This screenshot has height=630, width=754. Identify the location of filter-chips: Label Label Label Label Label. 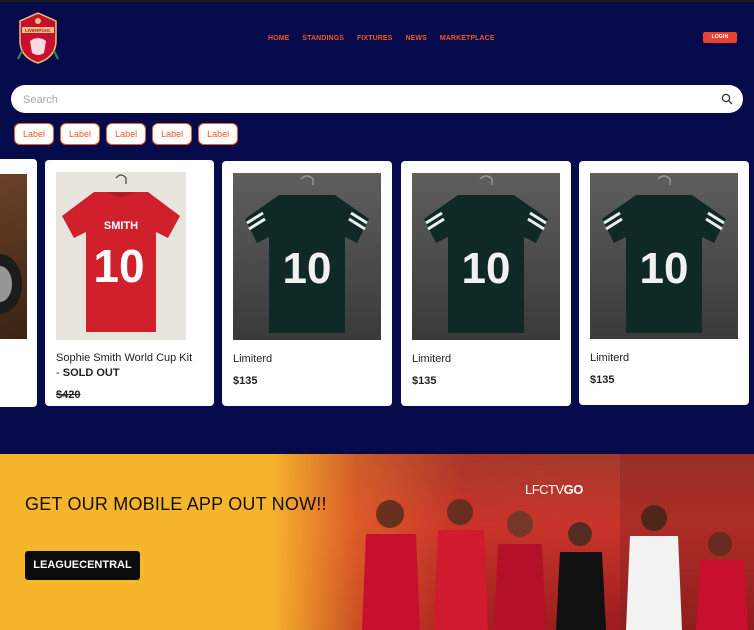
(129, 134).